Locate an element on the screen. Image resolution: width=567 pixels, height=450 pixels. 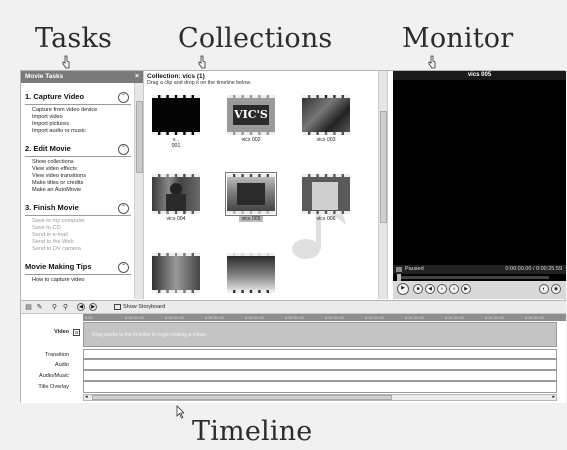
clip-caption-selected: vics 005 is located at coordinates (251, 219).